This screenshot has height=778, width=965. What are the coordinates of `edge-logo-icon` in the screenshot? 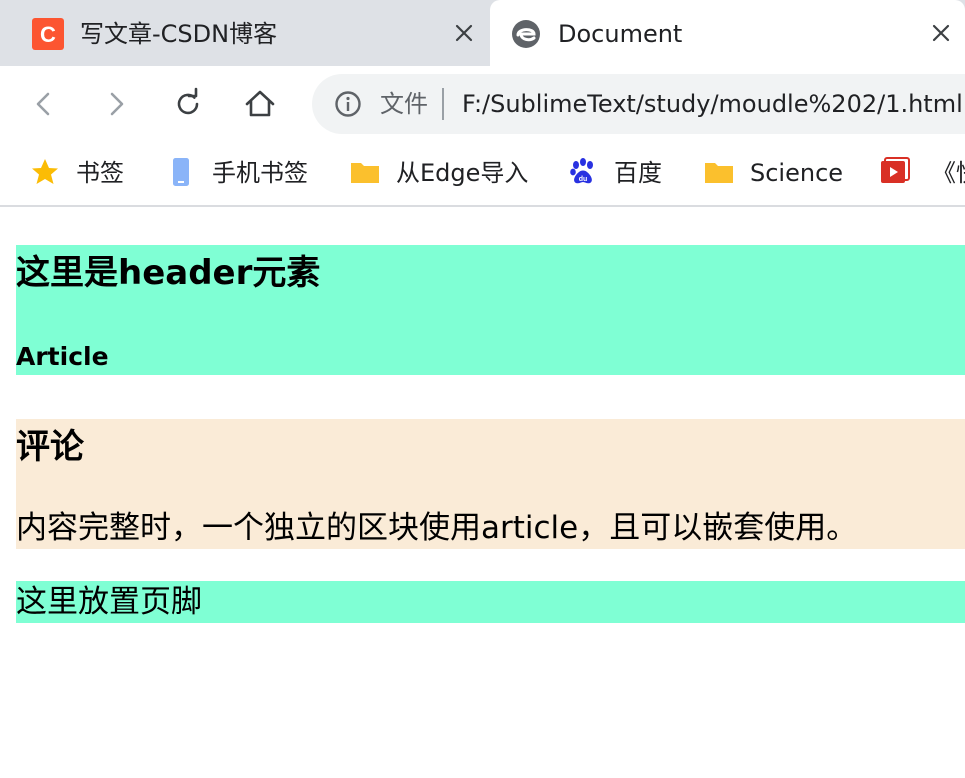 It's located at (526, 34).